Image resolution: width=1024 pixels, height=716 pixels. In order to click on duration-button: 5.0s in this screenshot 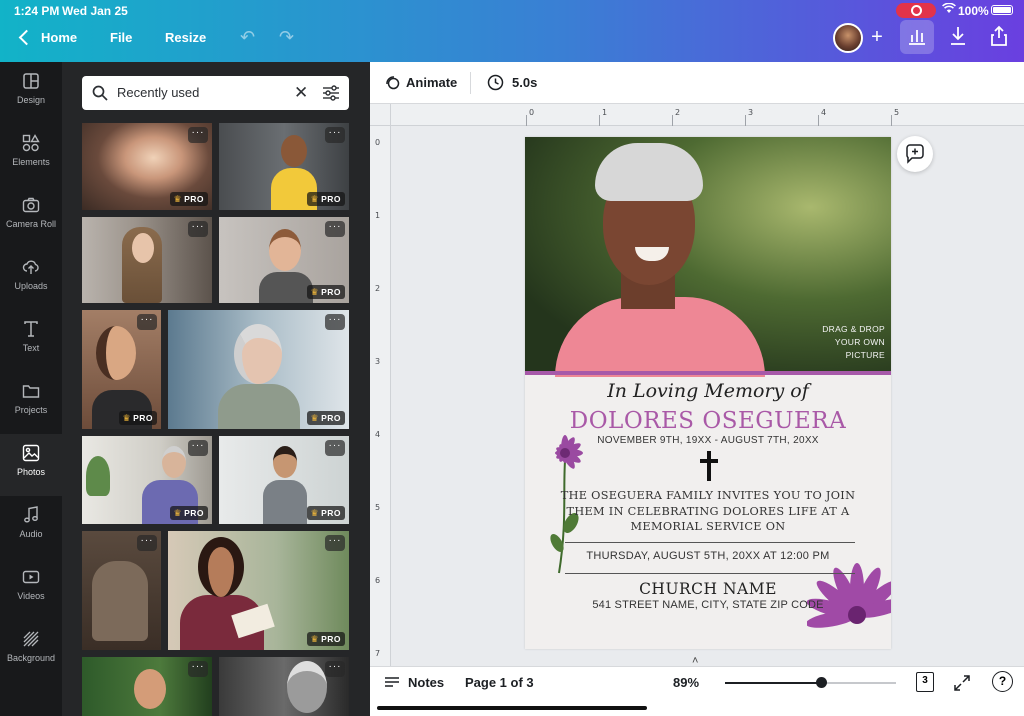, I will do `click(512, 82)`.